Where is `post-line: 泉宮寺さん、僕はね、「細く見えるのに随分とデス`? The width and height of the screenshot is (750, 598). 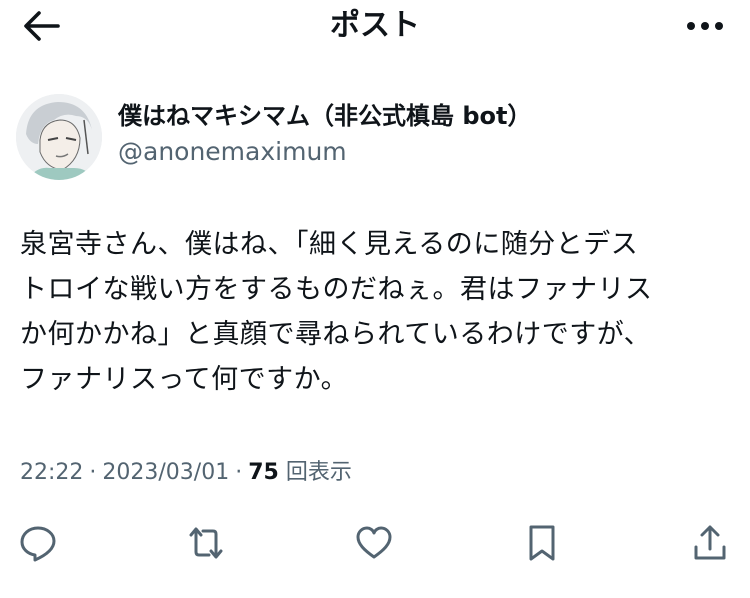 post-line: 泉宮寺さん、僕はね、「細く見えるのに随分とデス is located at coordinates (329, 244).